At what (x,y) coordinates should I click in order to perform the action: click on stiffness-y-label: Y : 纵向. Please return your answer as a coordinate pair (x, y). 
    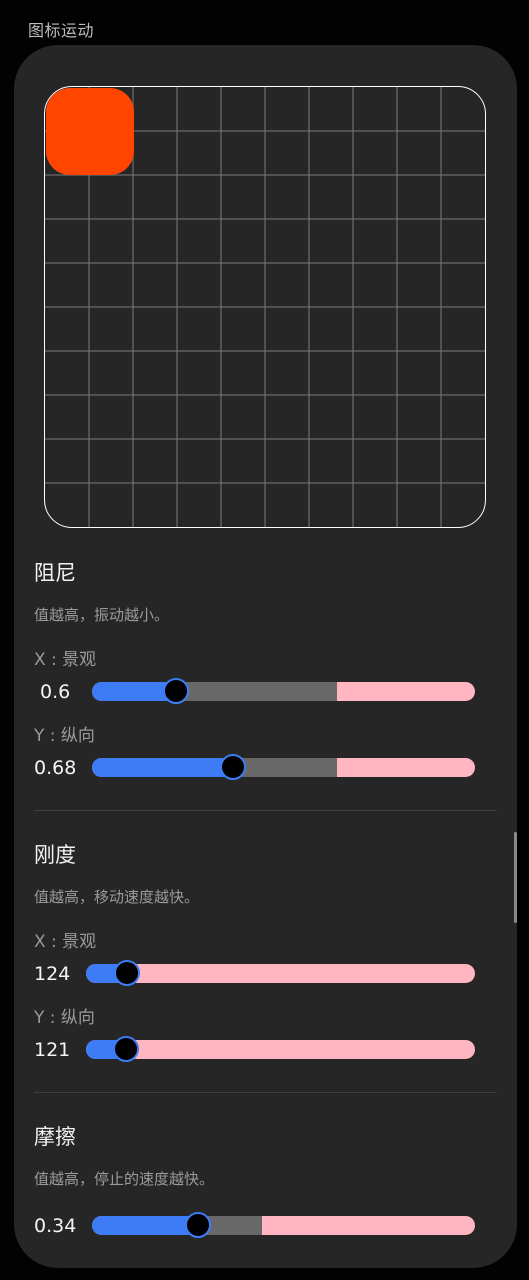
    Looking at the image, I should click on (64, 1018).